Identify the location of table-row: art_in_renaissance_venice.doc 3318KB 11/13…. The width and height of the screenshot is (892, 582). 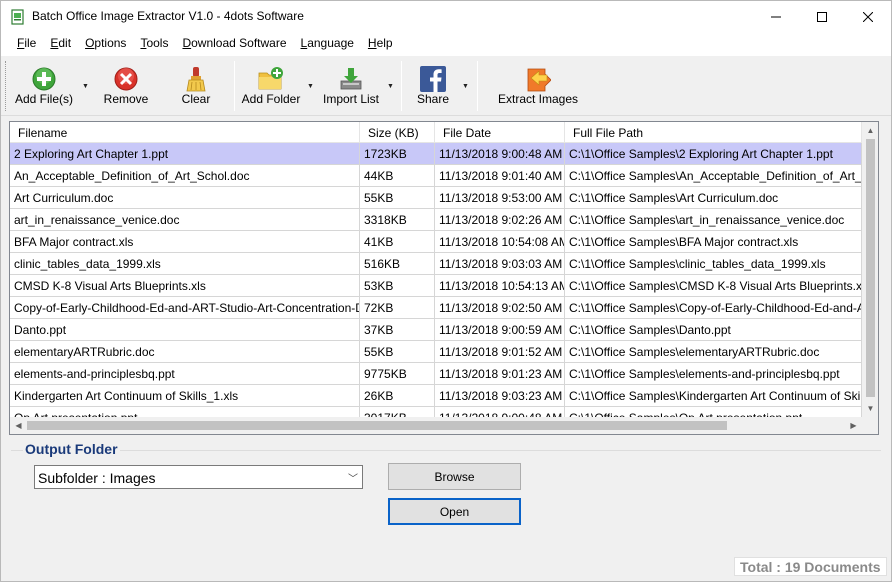
(436, 220).